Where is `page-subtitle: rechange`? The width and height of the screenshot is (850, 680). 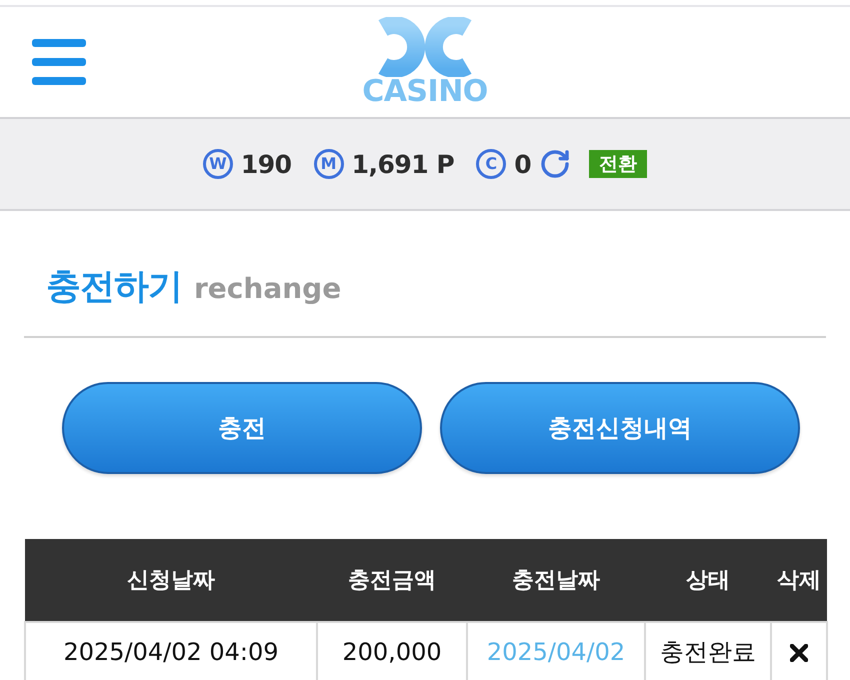 page-subtitle: rechange is located at coordinates (268, 288).